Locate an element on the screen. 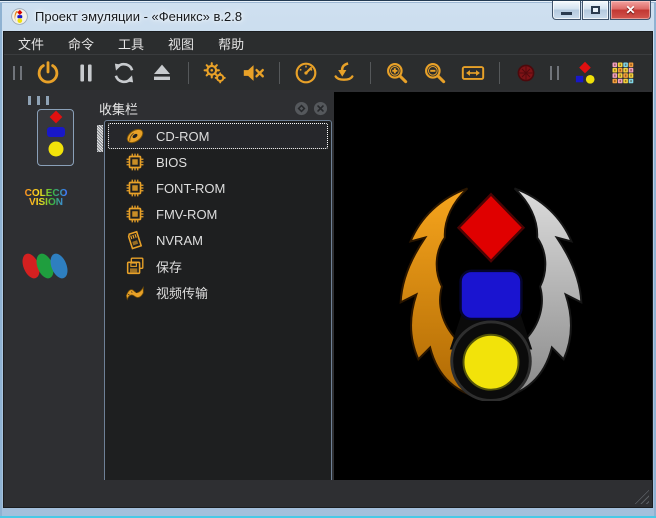 Image resolution: width=656 pixels, height=518 pixels. settings-button is located at coordinates (215, 73).